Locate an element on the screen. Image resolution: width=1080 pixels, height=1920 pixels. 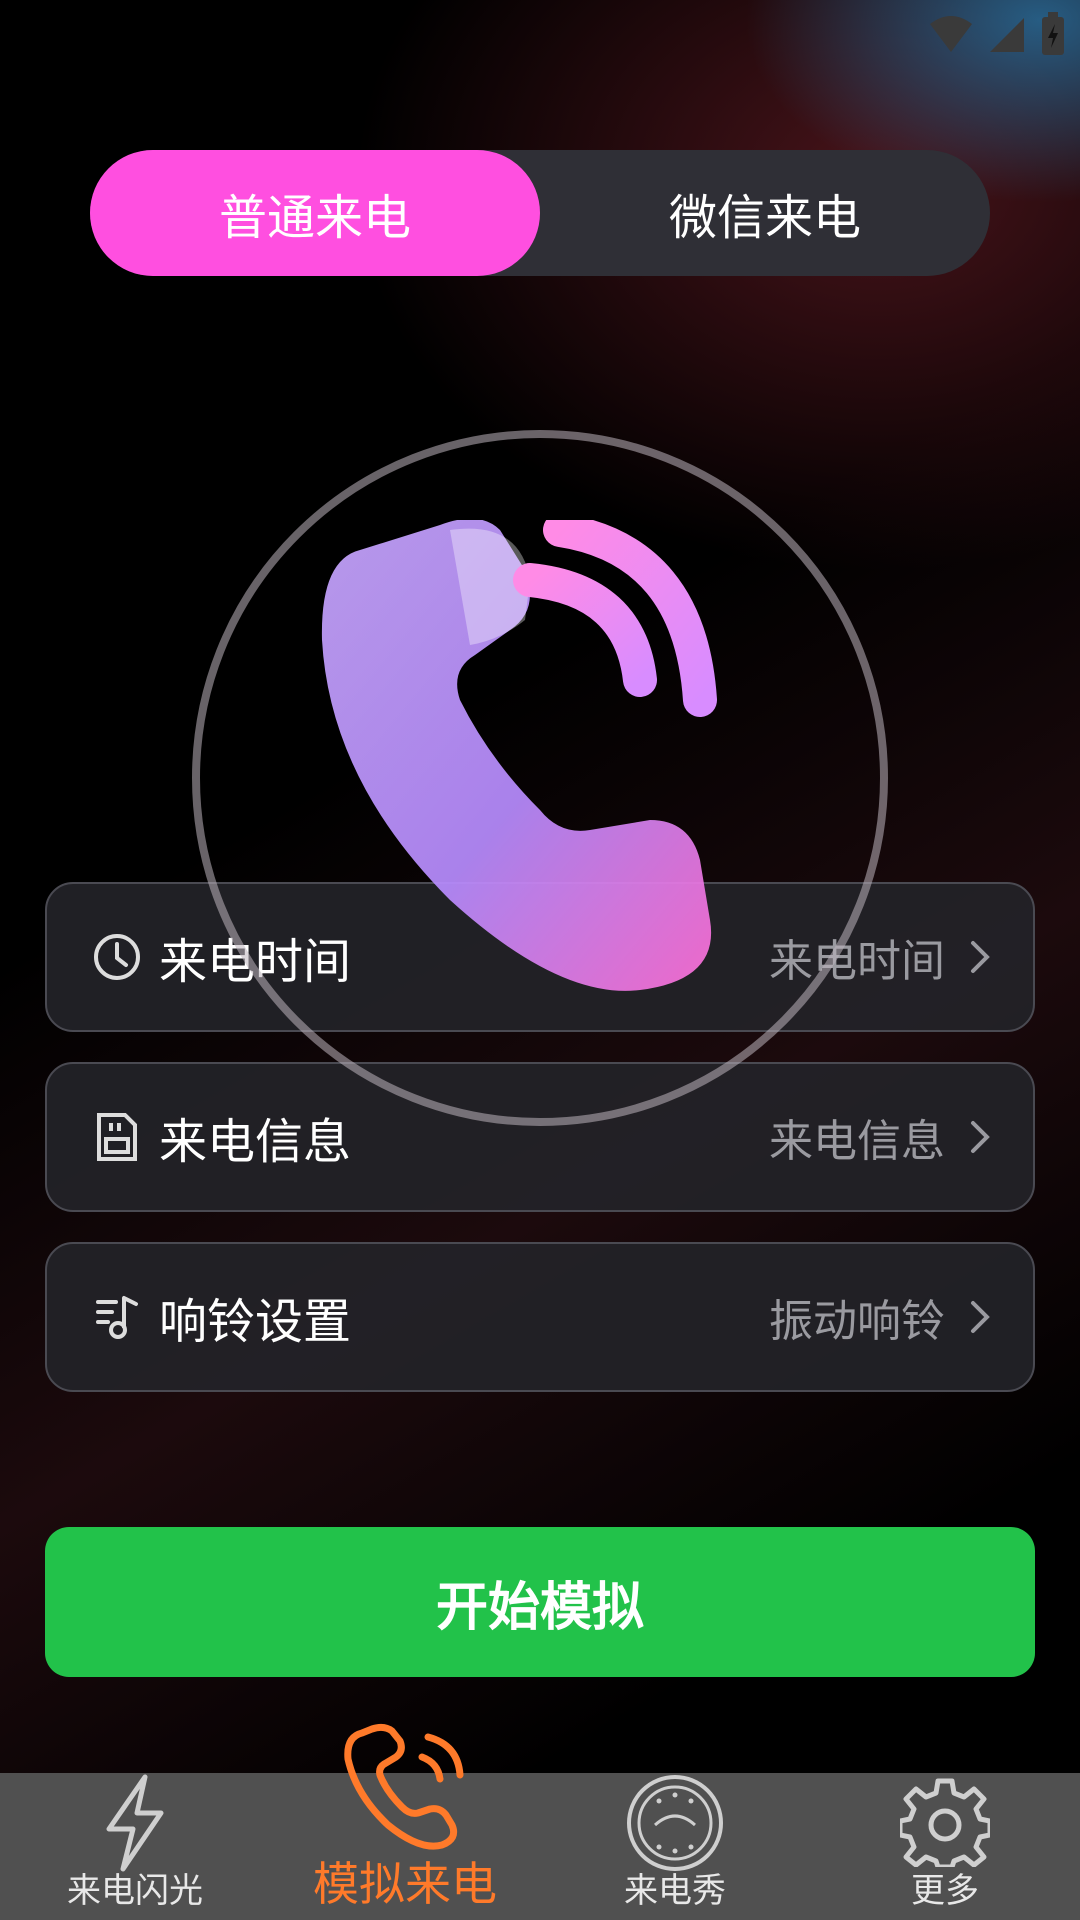
phone-ringing-icon is located at coordinates (404, 1786).